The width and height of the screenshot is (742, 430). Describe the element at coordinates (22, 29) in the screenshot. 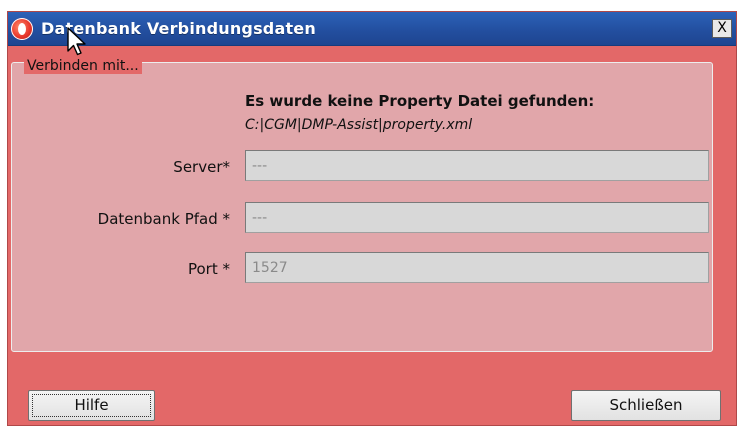

I see `app-logo-icon` at that location.